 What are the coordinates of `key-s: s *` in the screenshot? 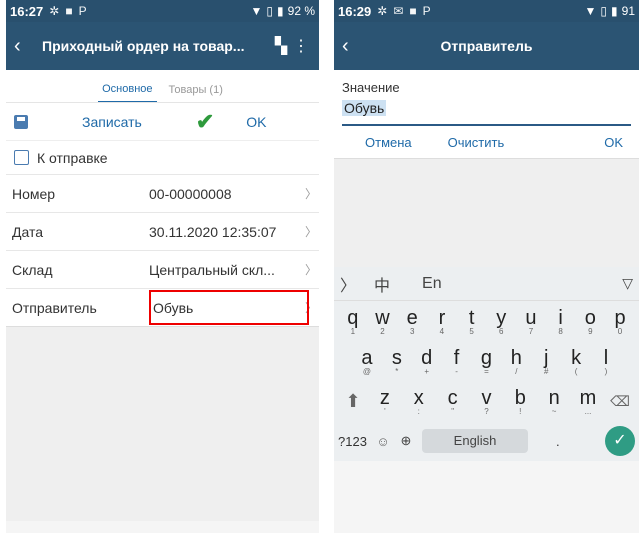 It's located at (396, 361).